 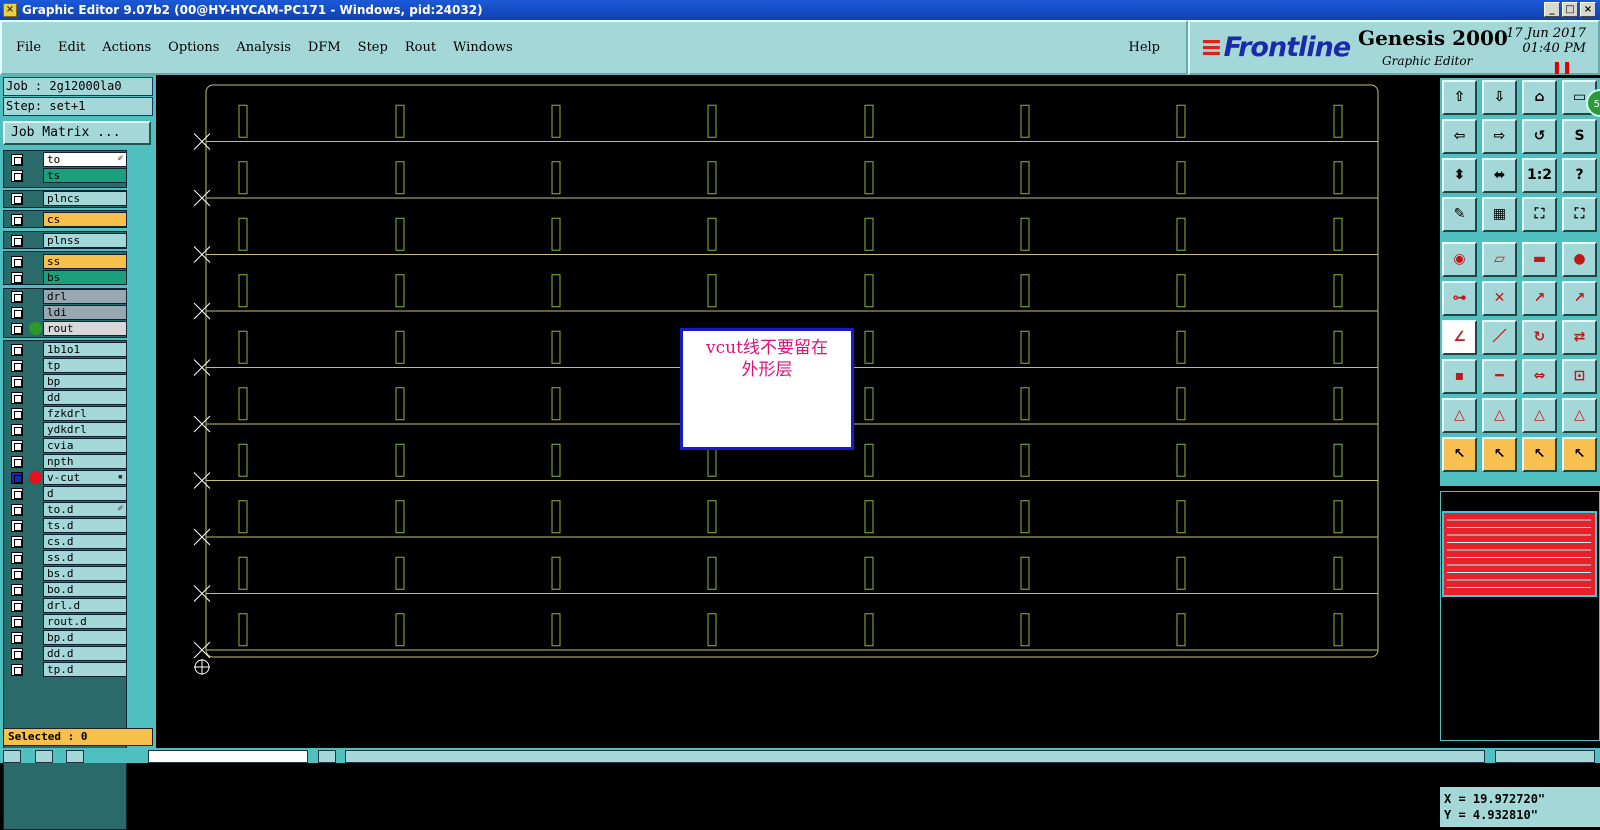 I want to click on grid-icon: ▦, so click(x=1499, y=214).